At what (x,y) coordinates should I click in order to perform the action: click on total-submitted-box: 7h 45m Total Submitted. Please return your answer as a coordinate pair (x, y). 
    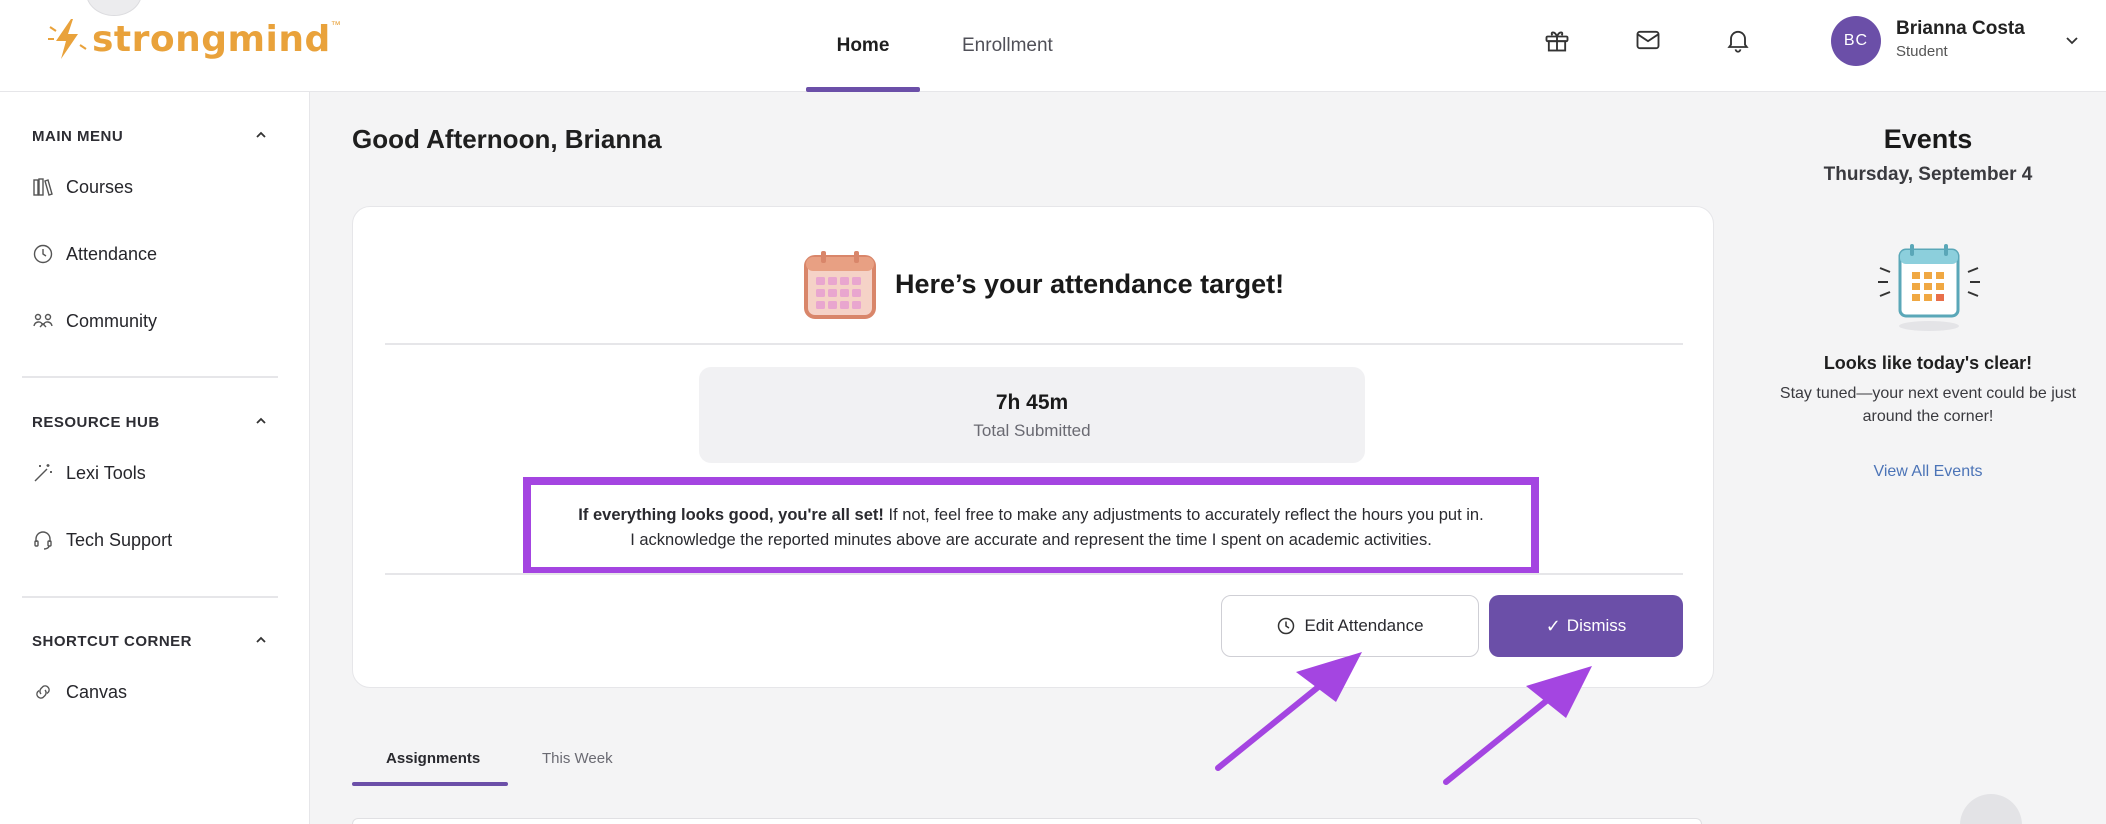
    Looking at the image, I should click on (1032, 415).